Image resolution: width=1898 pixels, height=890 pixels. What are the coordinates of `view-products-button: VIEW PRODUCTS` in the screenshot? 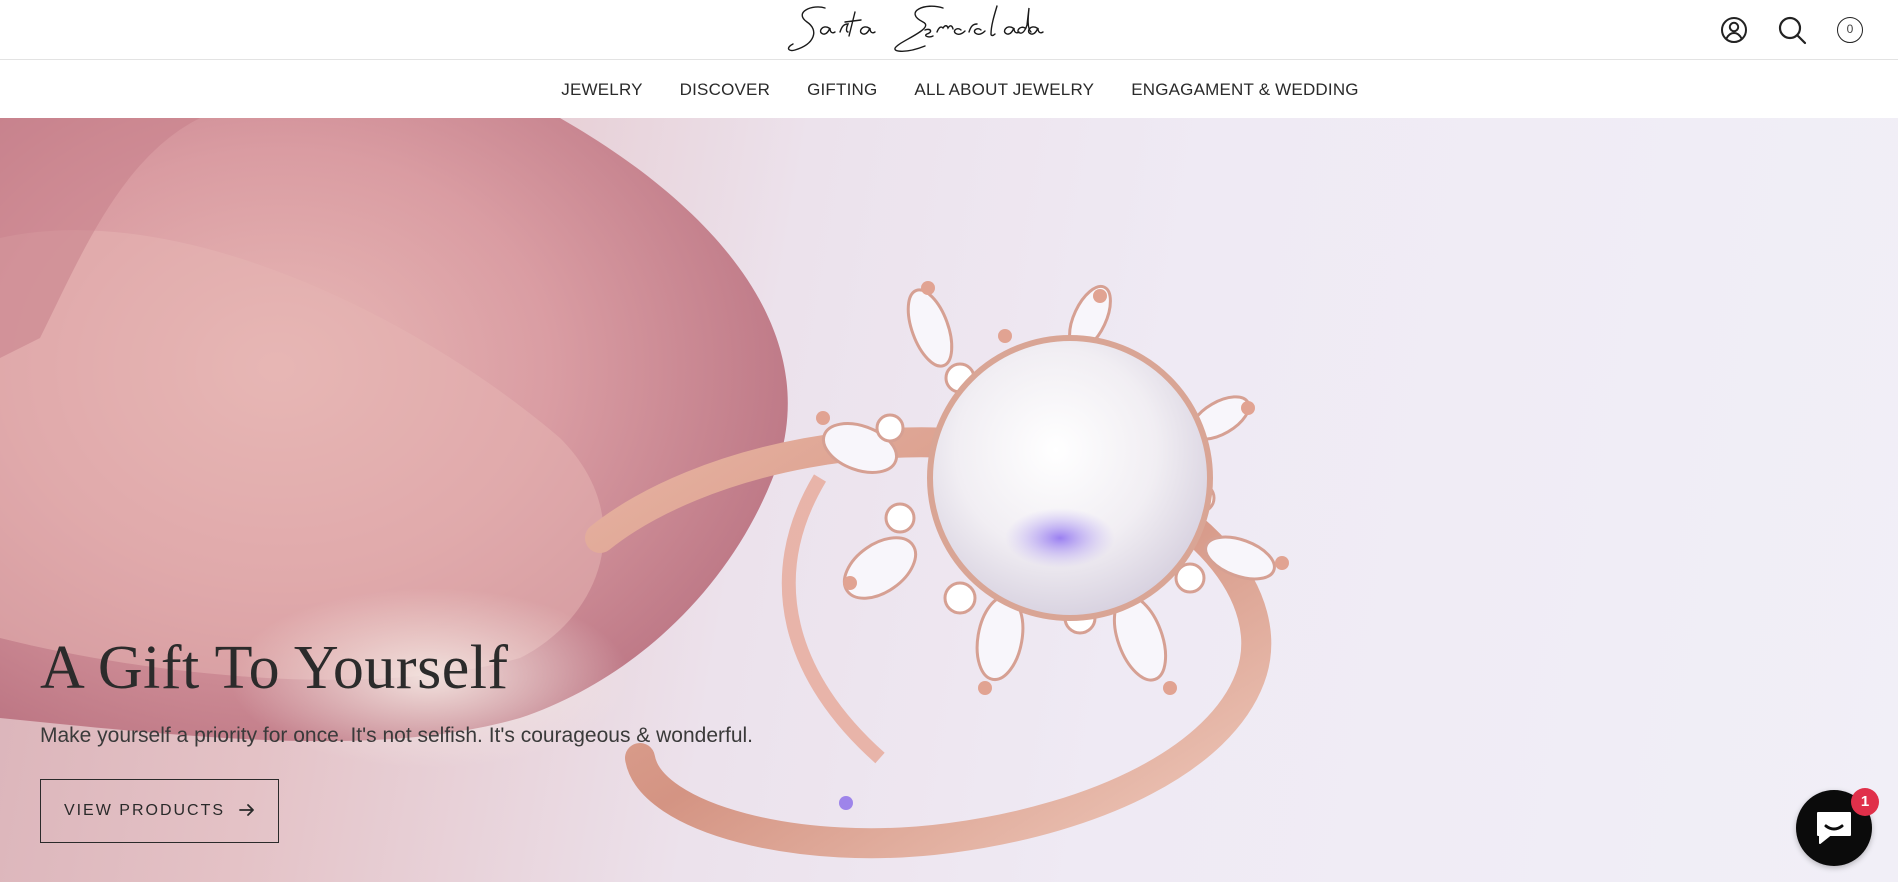 It's located at (159, 811).